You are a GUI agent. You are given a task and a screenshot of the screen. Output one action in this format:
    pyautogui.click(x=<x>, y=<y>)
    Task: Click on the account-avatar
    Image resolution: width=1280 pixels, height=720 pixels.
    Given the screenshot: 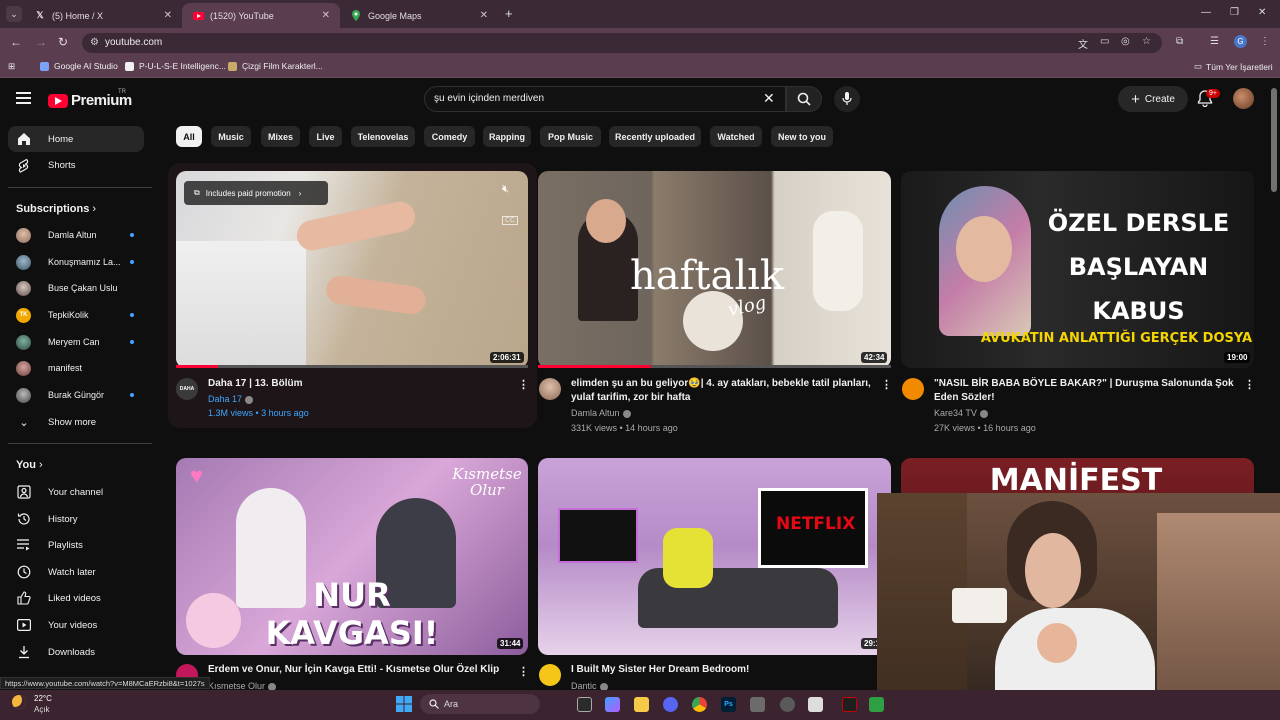 What is the action you would take?
    pyautogui.click(x=1243, y=98)
    